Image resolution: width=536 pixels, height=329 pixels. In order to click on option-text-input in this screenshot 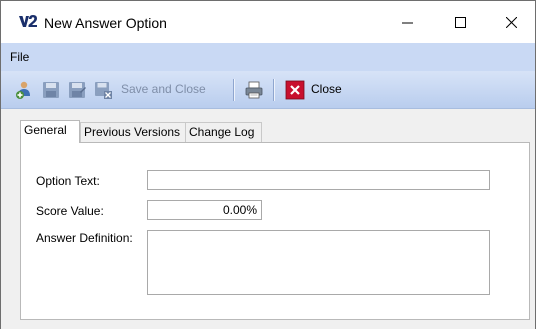, I will do `click(318, 180)`.